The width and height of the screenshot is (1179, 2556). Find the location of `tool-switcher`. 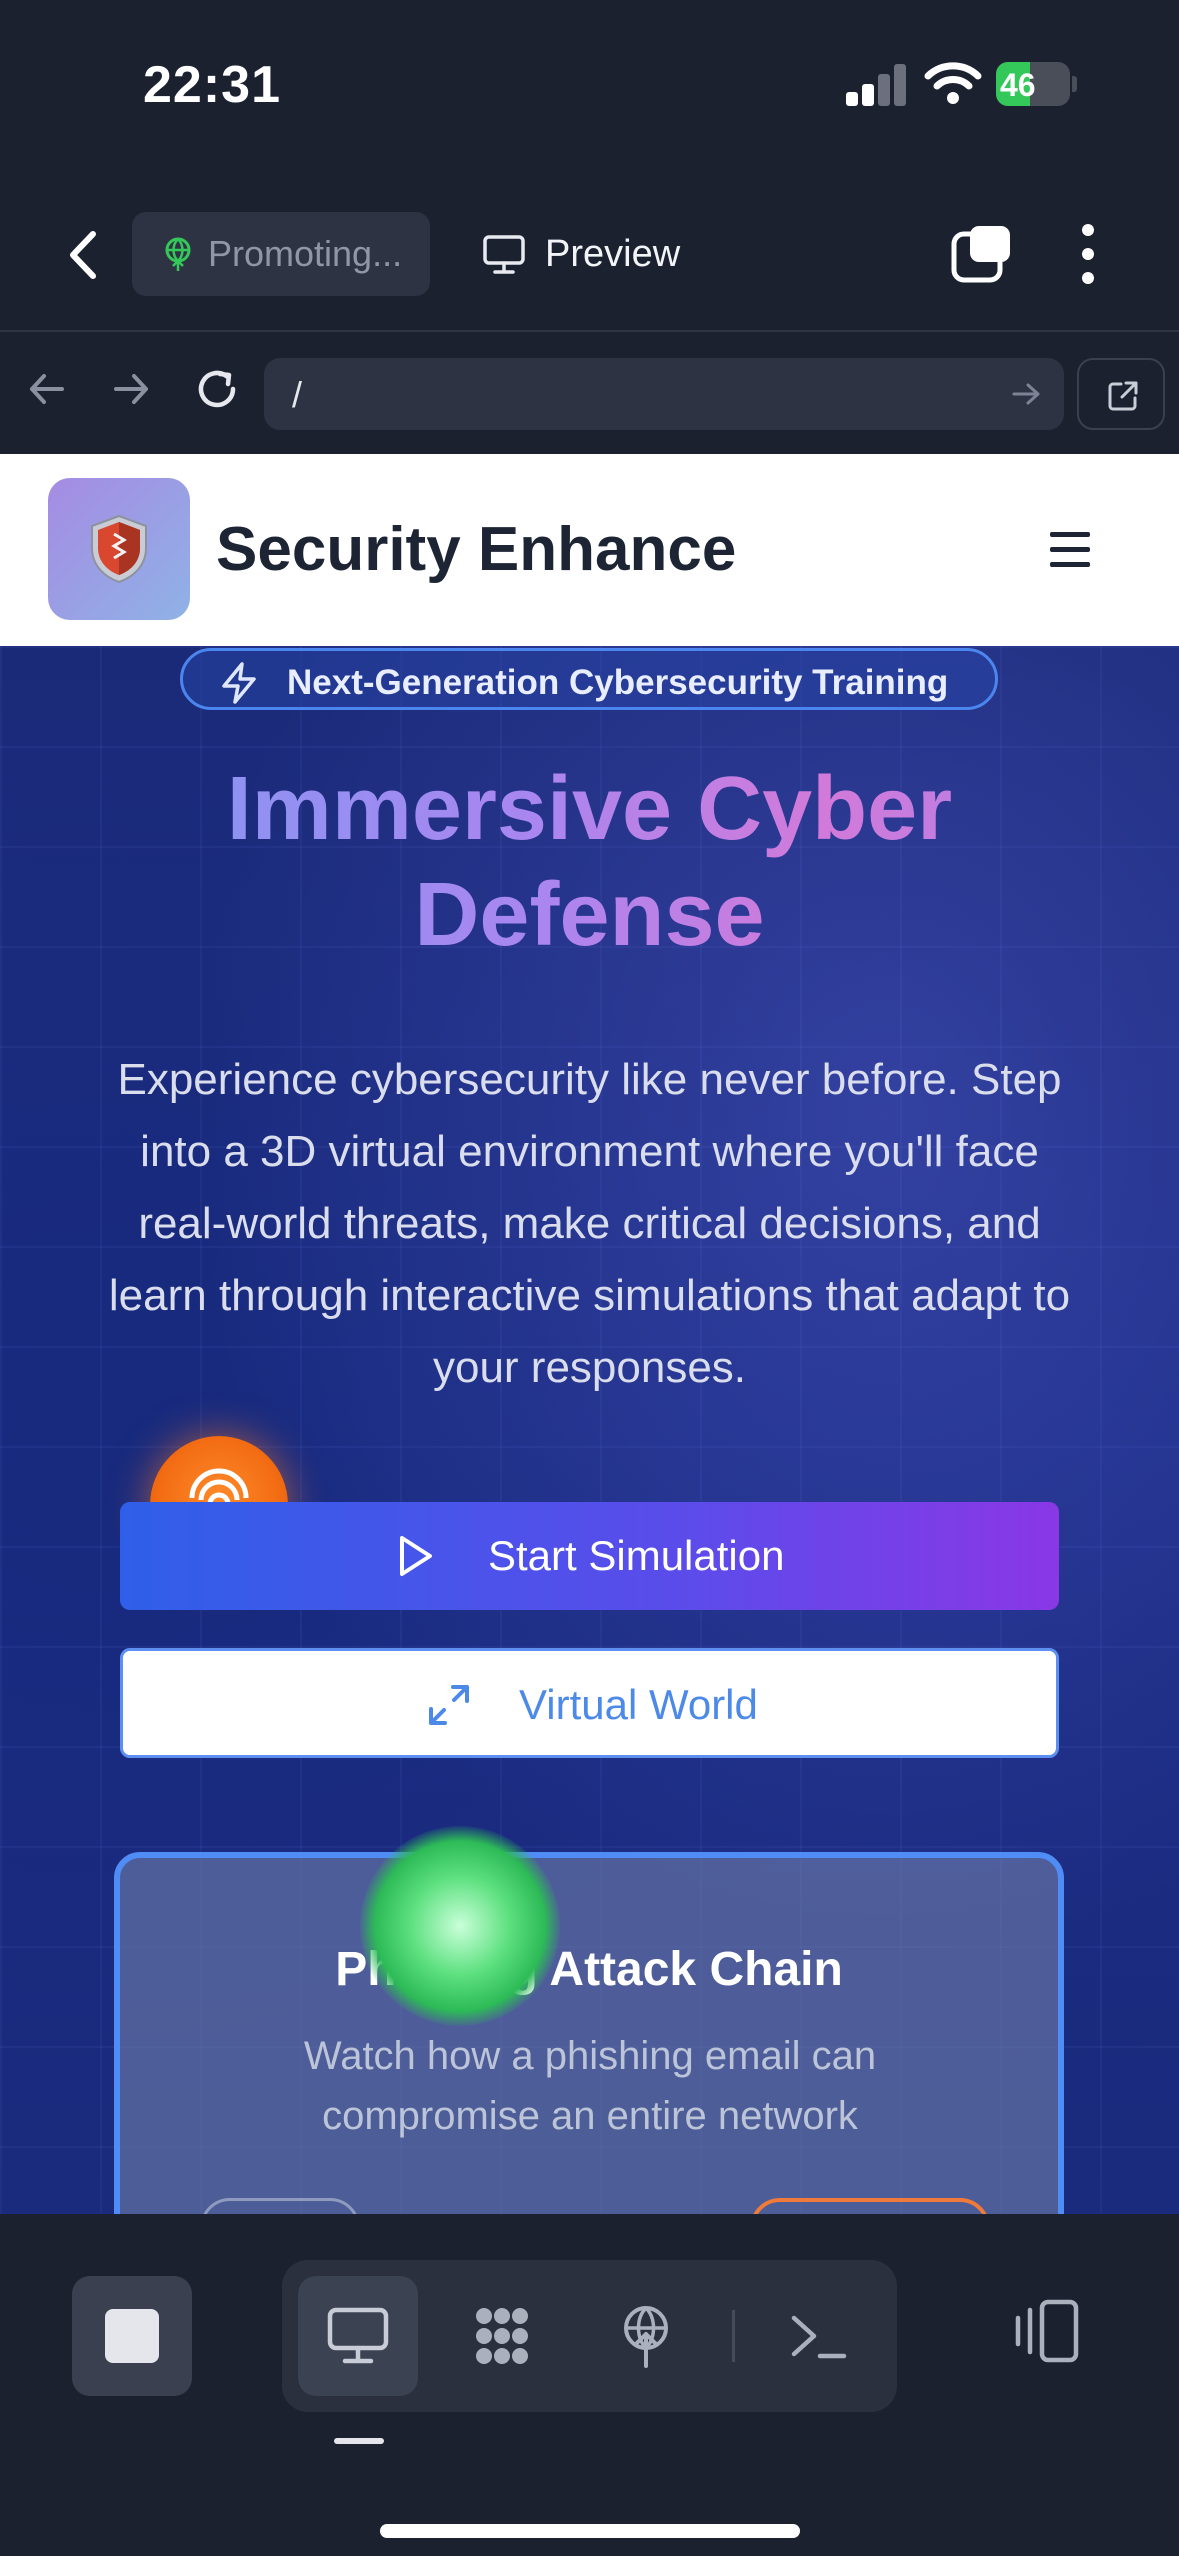

tool-switcher is located at coordinates (589, 2336).